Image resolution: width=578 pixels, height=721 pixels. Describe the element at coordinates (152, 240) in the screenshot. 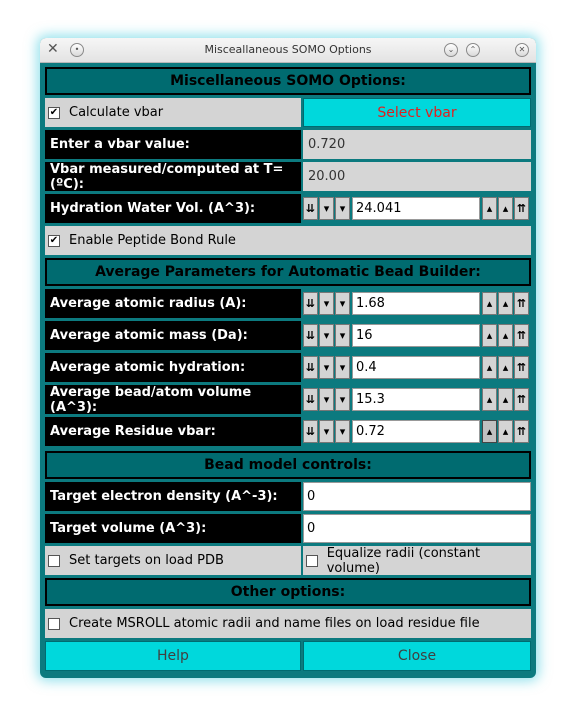

I see `peptide-bond-label: Enable Peptide Bond Rule` at that location.